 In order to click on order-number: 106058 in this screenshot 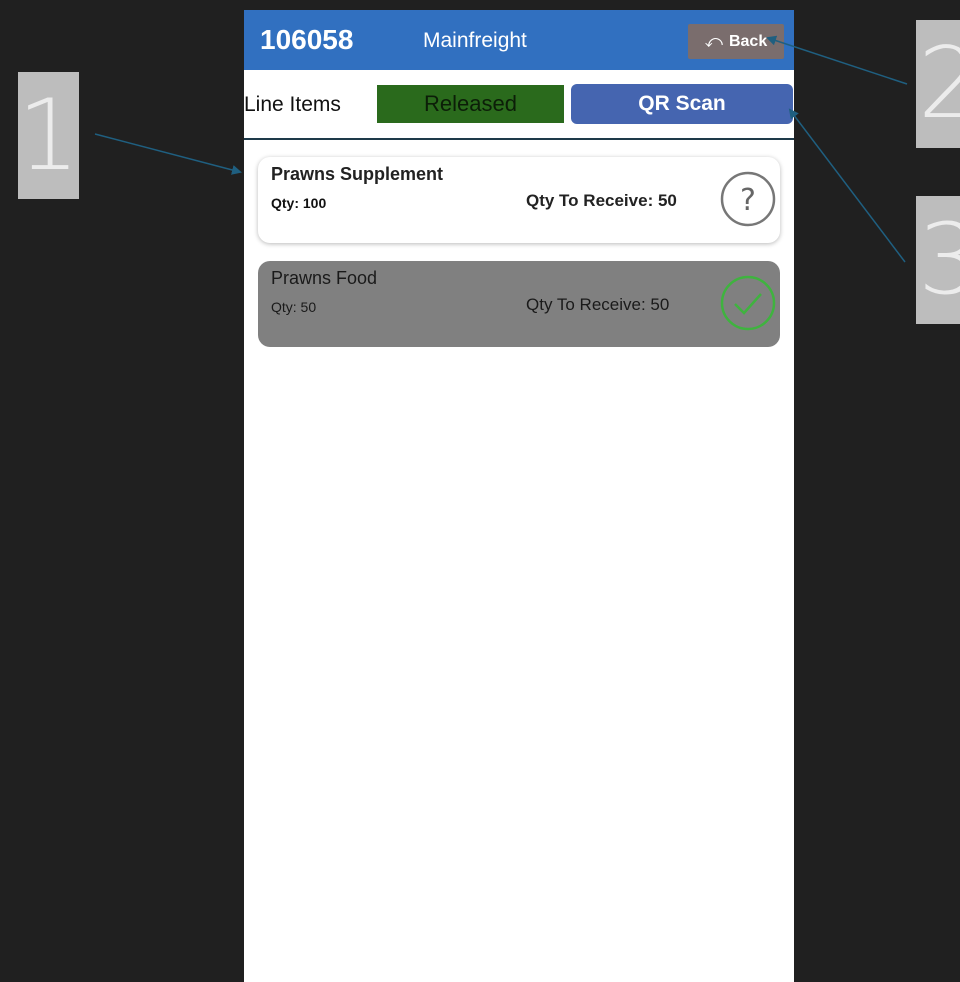, I will do `click(307, 39)`.